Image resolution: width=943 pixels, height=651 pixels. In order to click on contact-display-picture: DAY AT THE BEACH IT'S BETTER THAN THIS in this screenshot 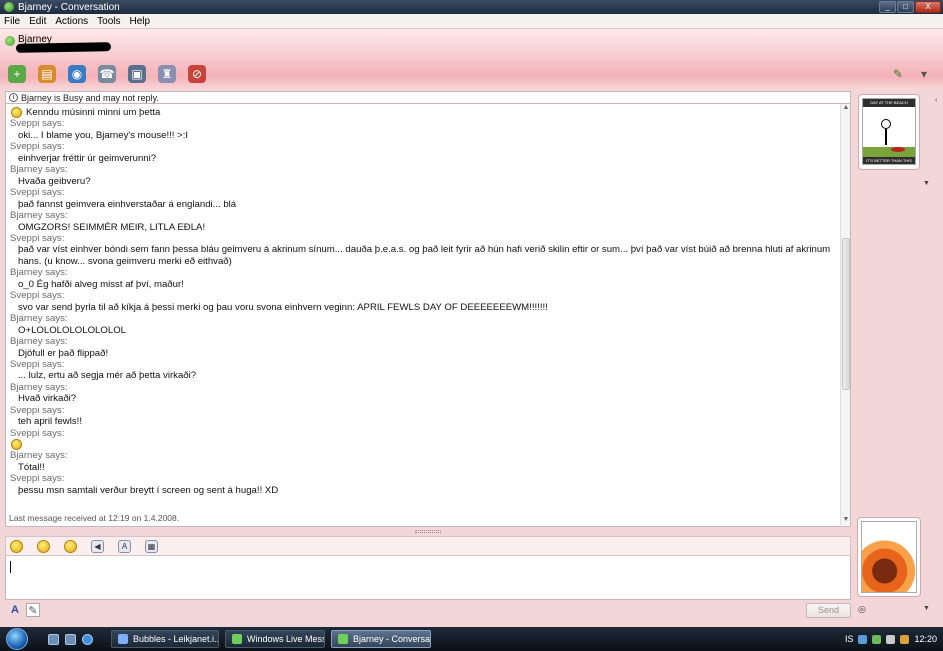, I will do `click(889, 131)`.